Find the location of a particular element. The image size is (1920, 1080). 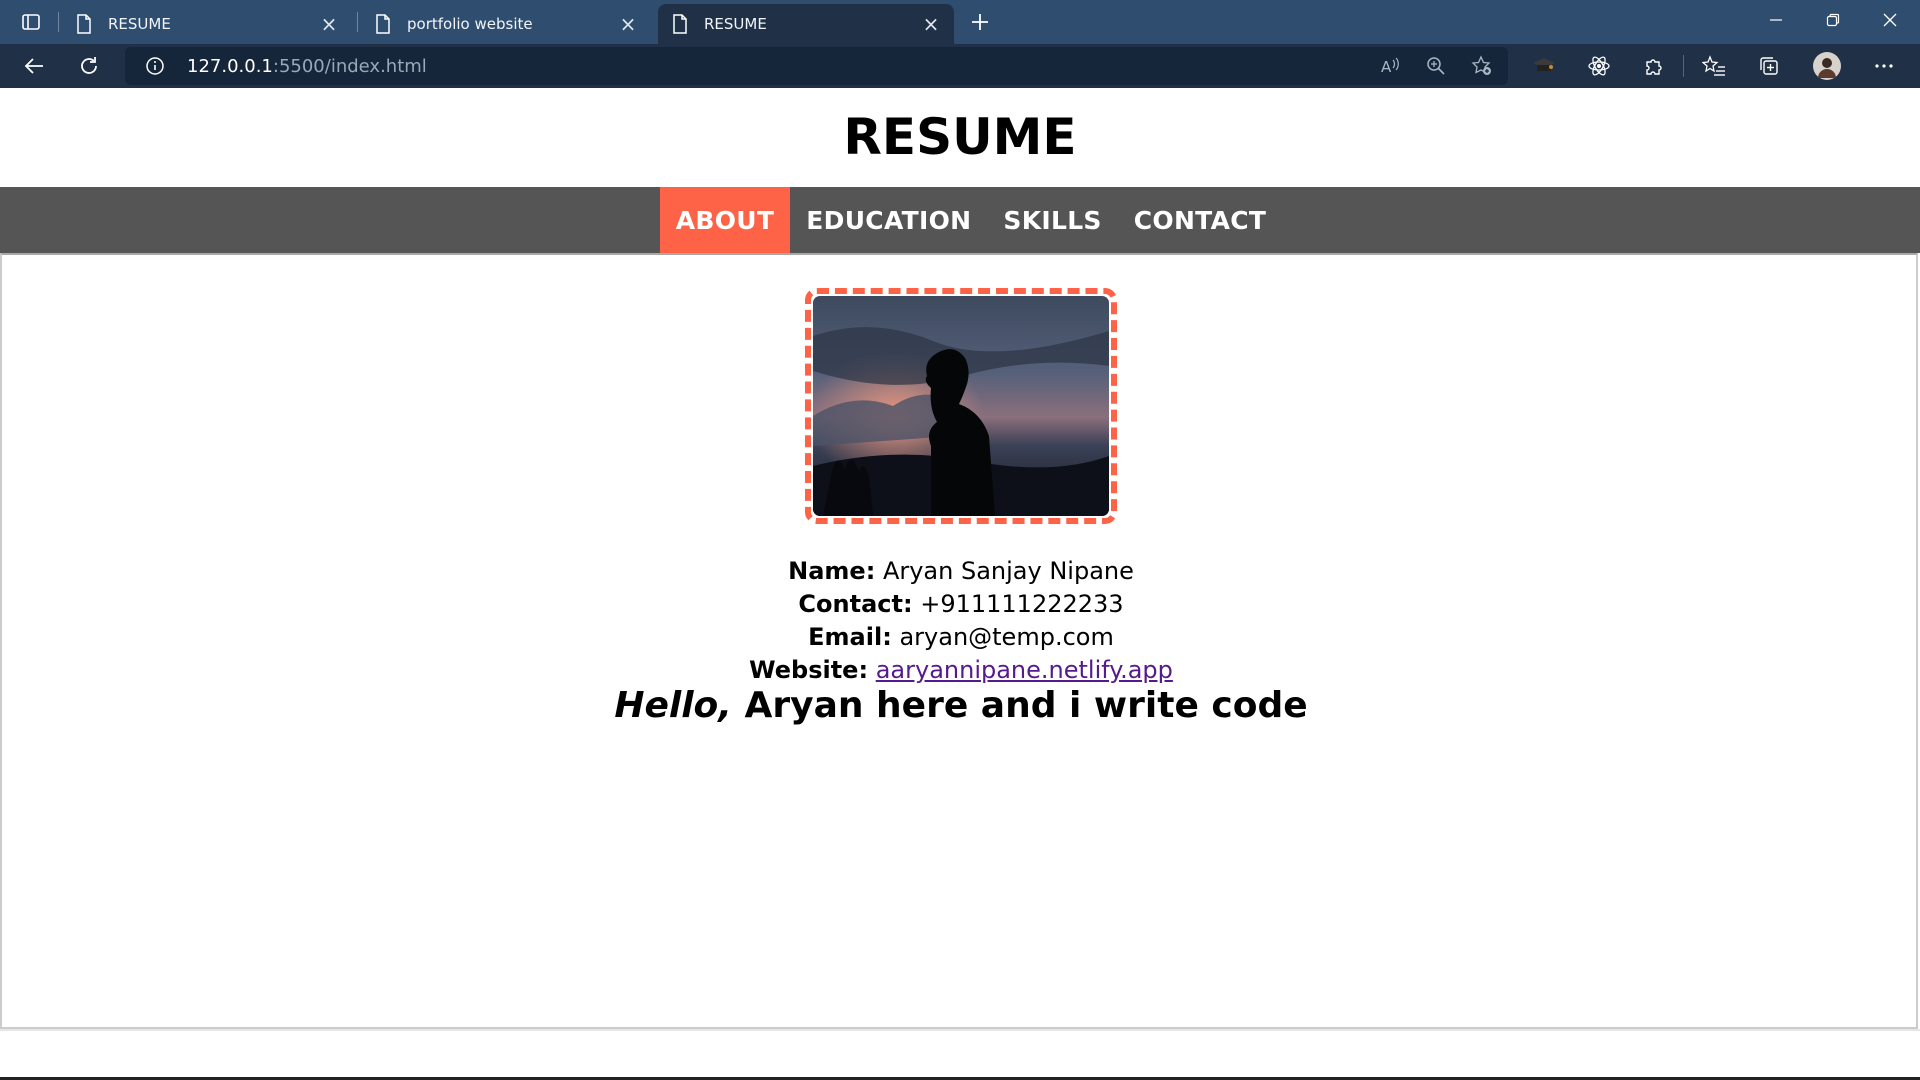

name-row: Name: Aryan Sanjay Nipane is located at coordinates (961, 571).